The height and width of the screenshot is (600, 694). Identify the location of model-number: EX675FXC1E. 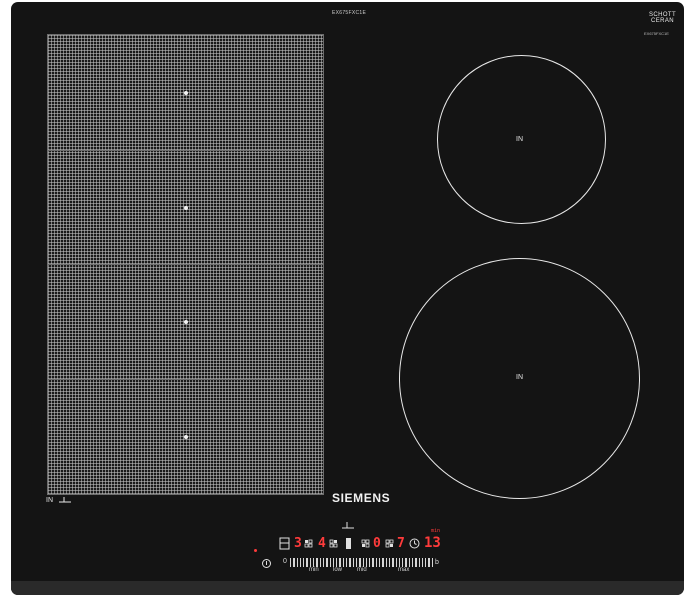
(349, 13).